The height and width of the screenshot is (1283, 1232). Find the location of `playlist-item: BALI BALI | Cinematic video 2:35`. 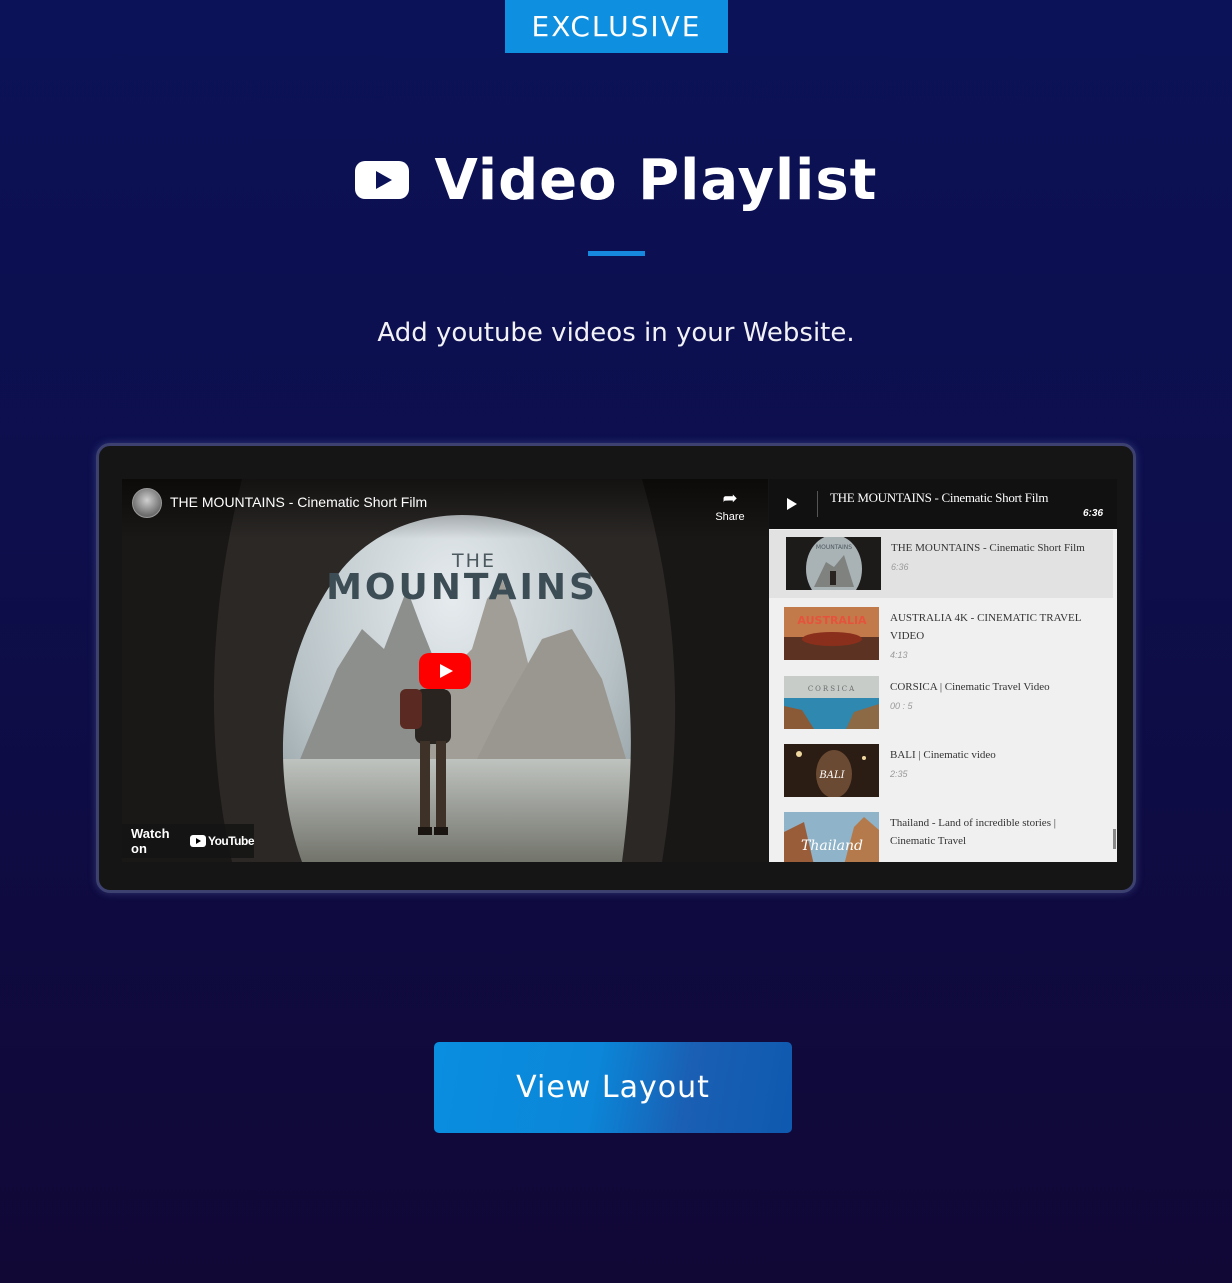

playlist-item: BALI BALI | Cinematic video 2:35 is located at coordinates (941, 771).